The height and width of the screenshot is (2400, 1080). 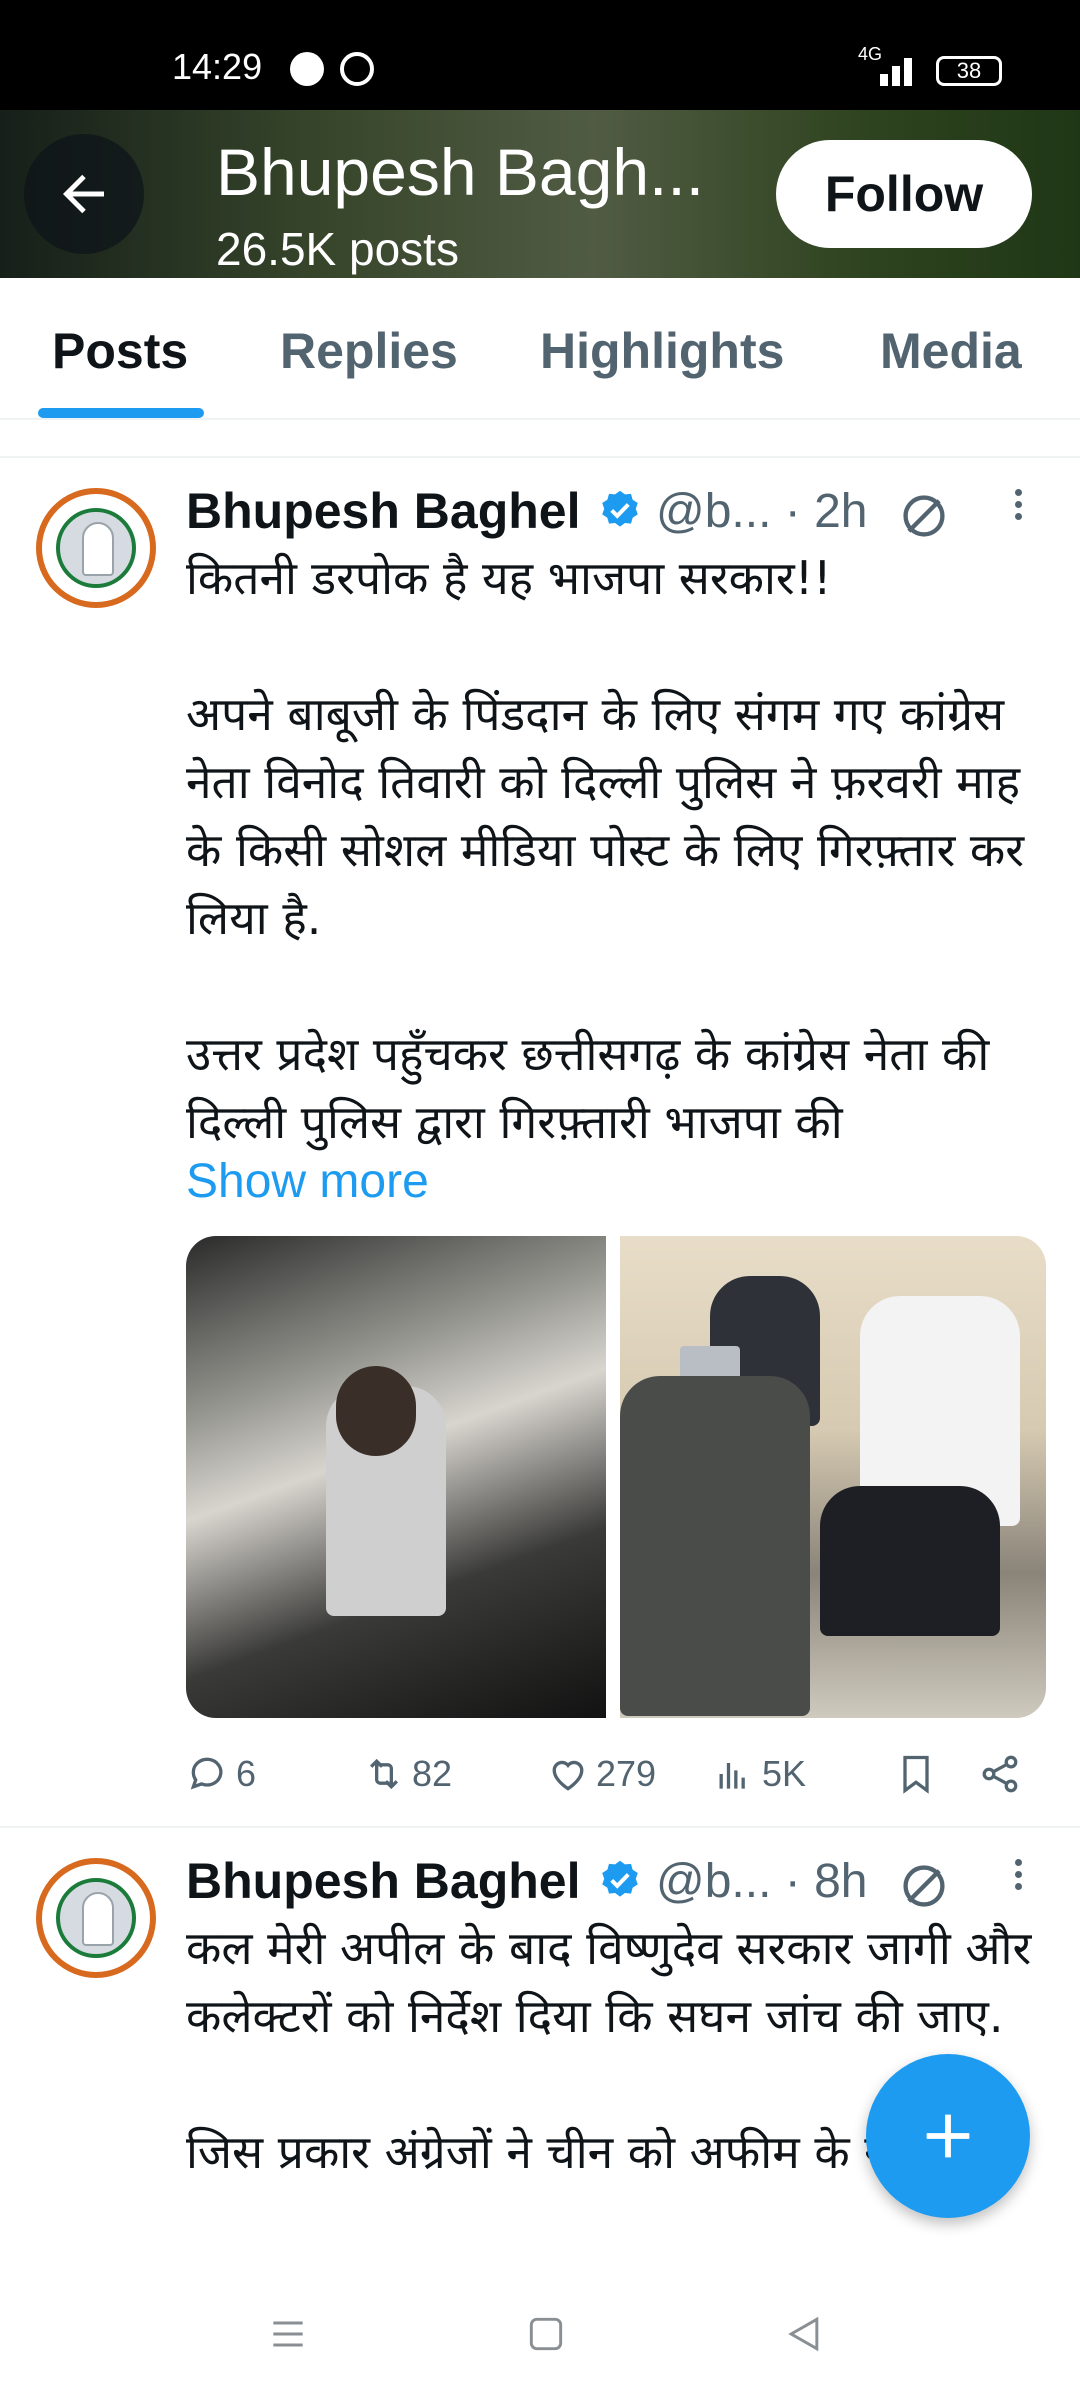 I want to click on share-button, so click(x=1003, y=1774).